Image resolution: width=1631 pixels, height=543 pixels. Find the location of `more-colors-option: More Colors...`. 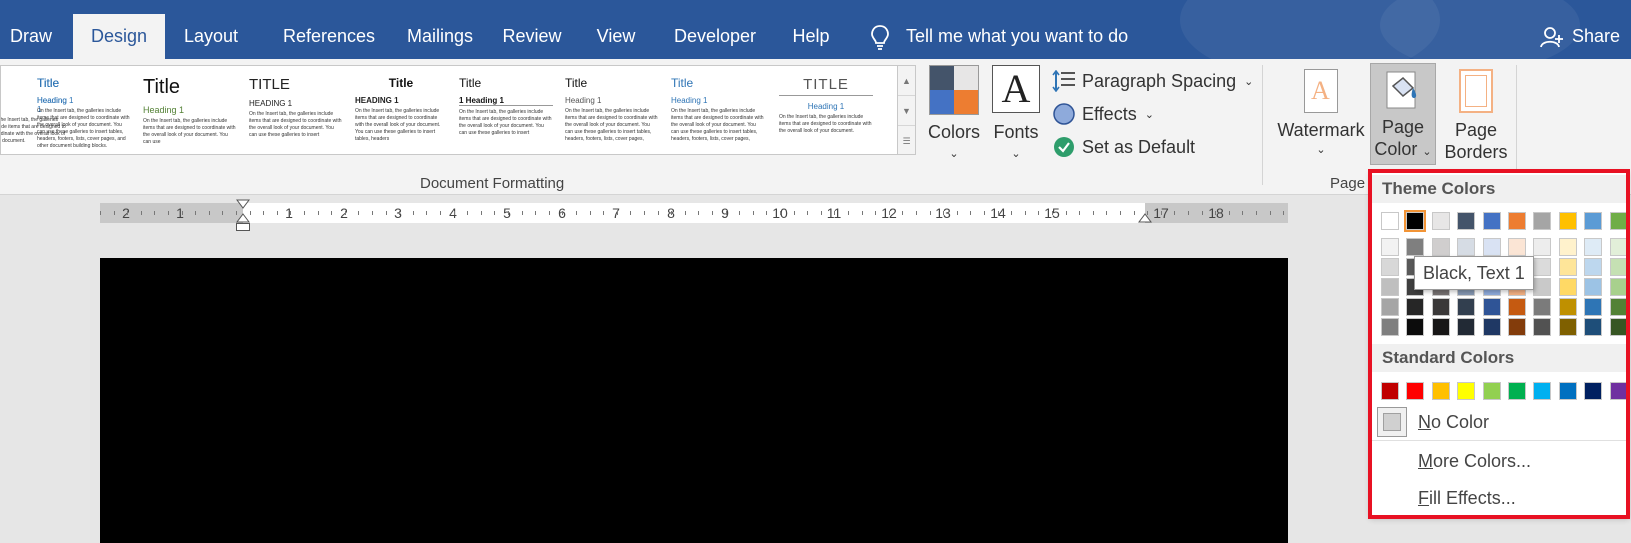

more-colors-option: More Colors... is located at coordinates (1474, 461).